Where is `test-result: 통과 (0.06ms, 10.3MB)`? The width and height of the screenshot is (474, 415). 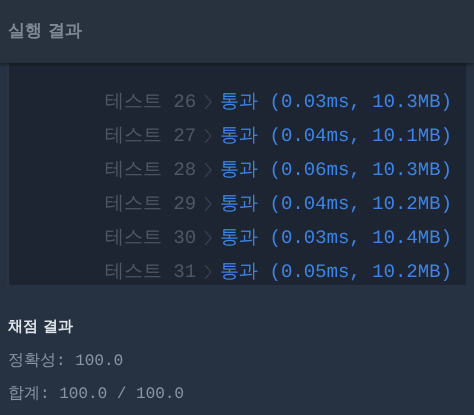
test-result: 통과 (0.06ms, 10.3MB) is located at coordinates (336, 170).